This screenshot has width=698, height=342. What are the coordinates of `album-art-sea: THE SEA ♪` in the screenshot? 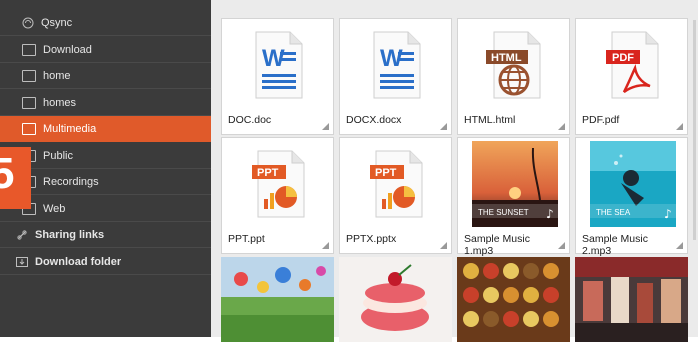 It's located at (633, 184).